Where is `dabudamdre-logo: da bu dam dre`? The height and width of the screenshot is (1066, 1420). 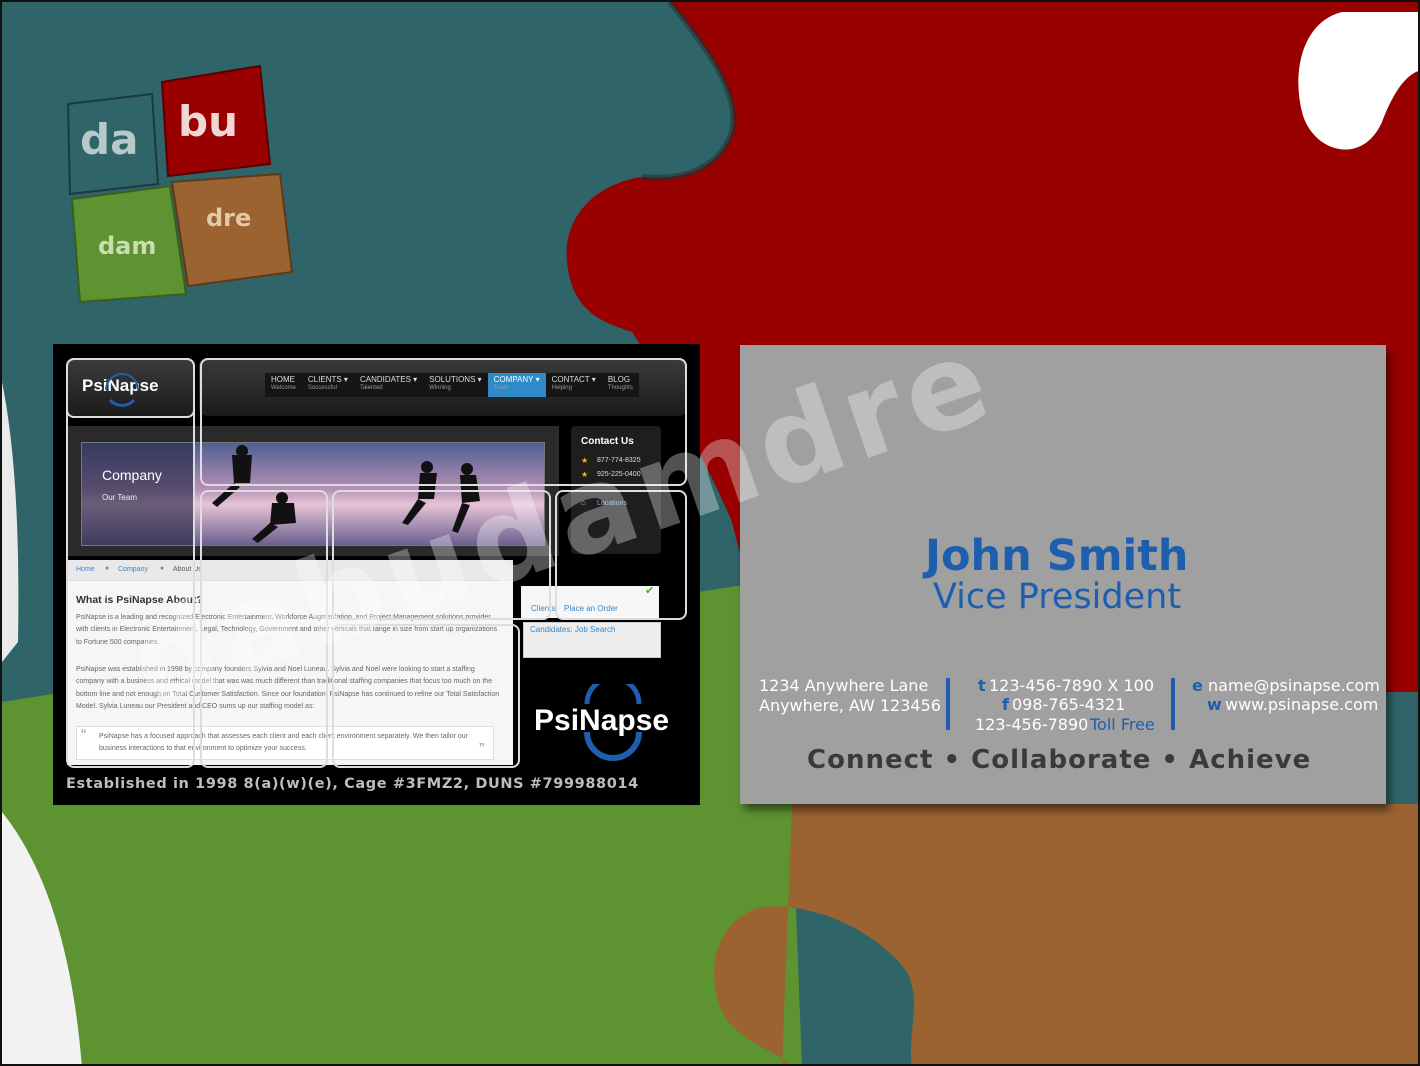
dabudamdre-logo: da bu dam dre is located at coordinates (180, 184).